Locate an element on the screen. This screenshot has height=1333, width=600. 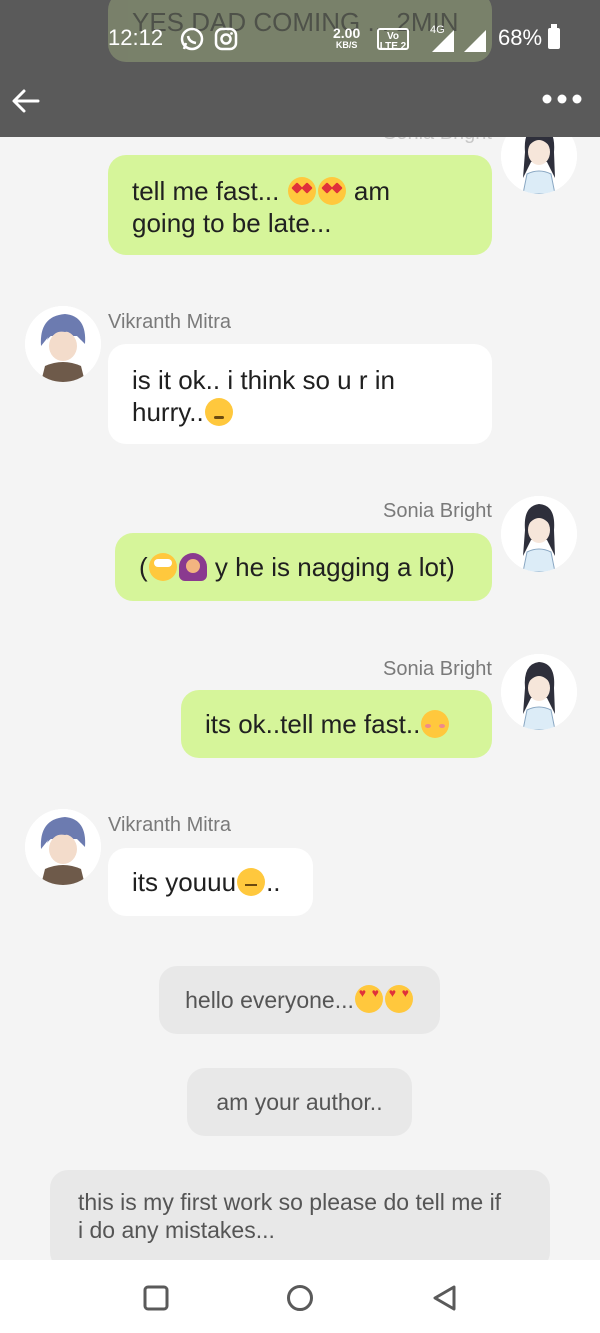
message-text: its youuu is located at coordinates (184, 882).